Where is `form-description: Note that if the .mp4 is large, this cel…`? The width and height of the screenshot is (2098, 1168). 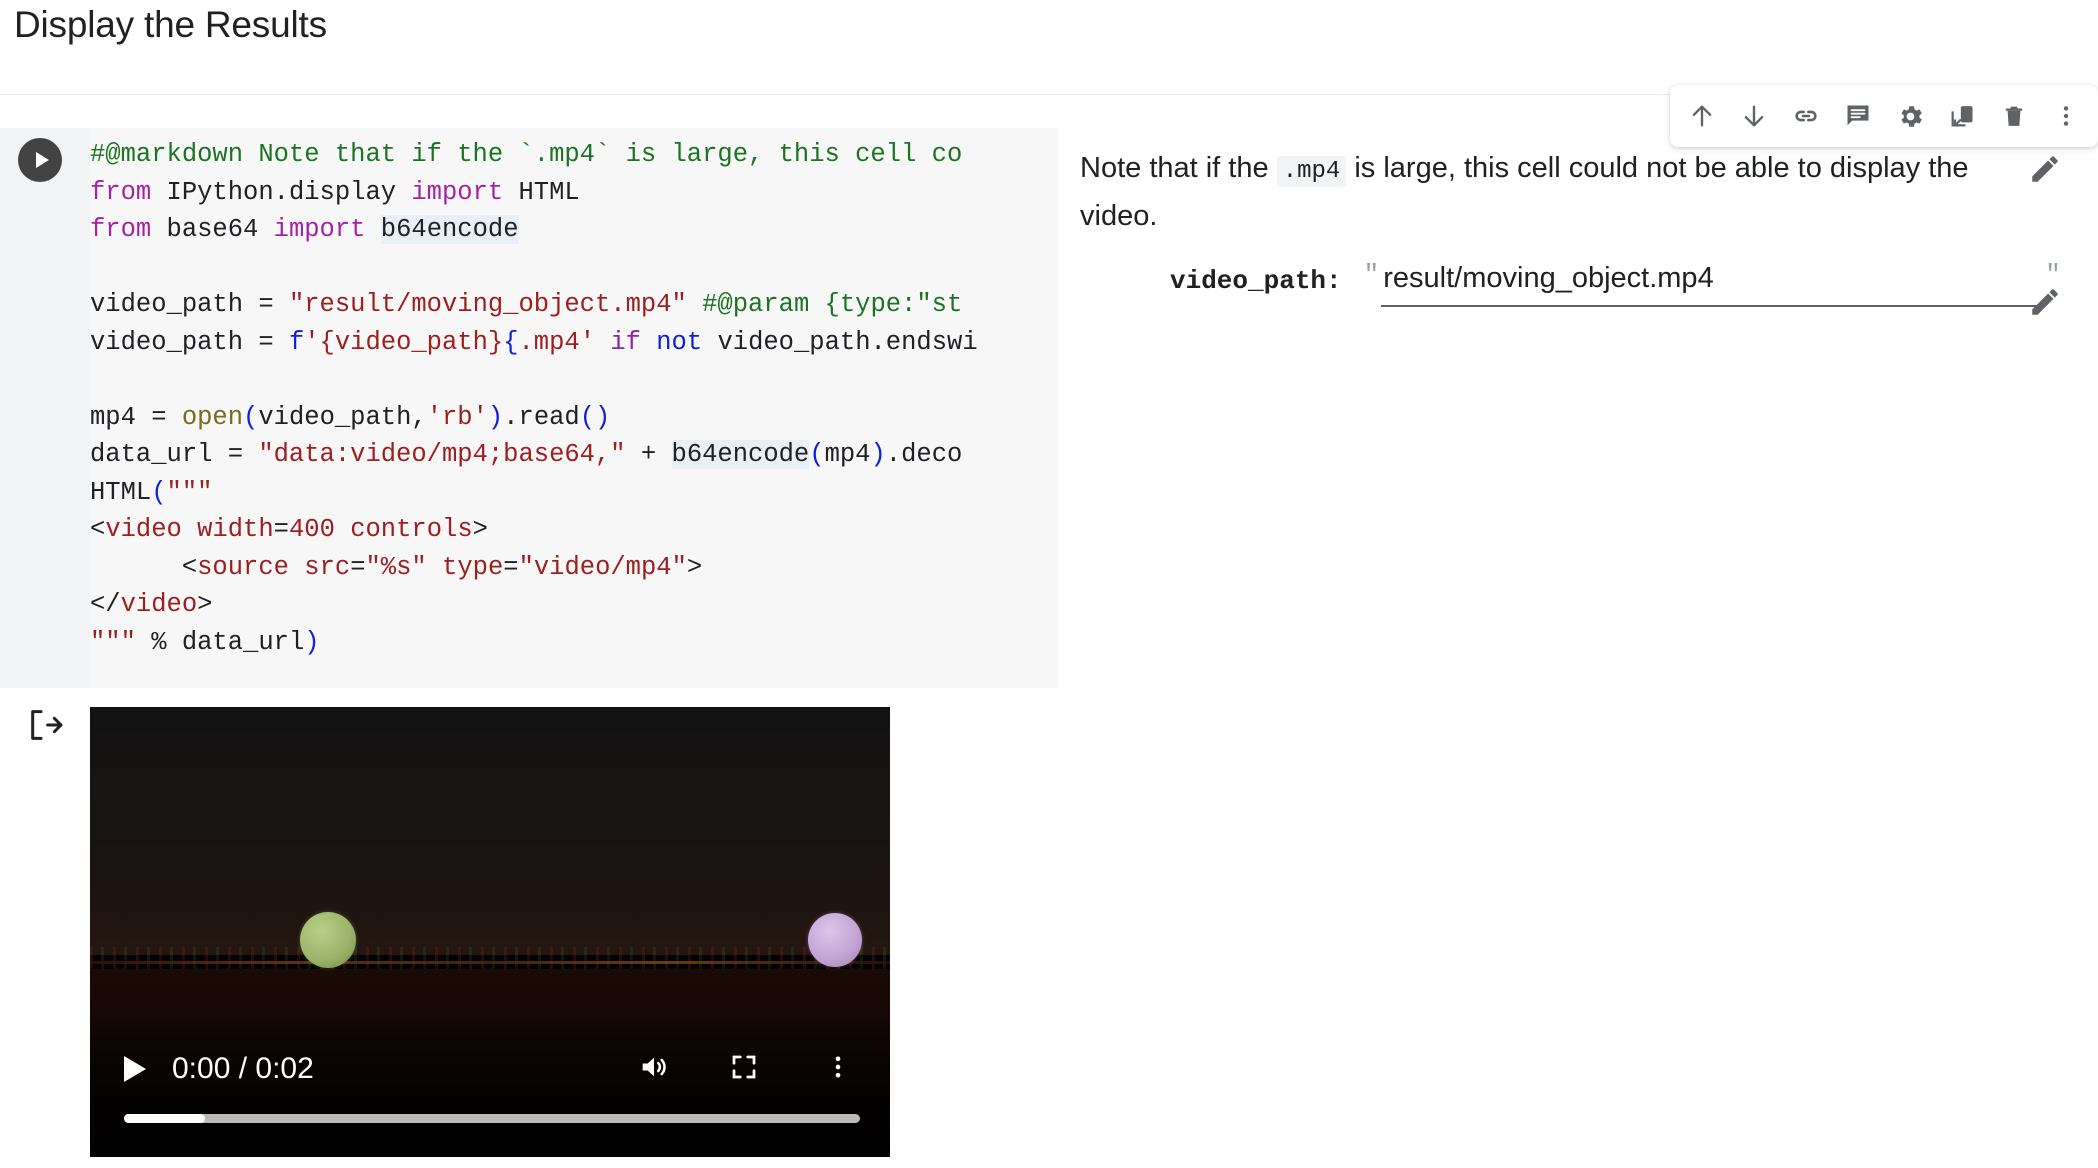
form-description: Note that if the .mp4 is large, this cel… is located at coordinates (1550, 192).